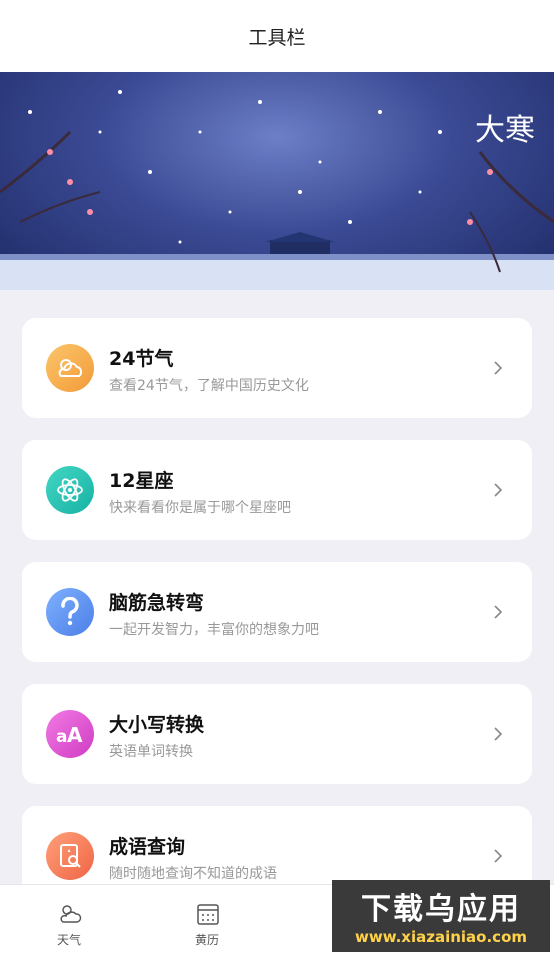  I want to click on weather-icon, so click(71, 914).